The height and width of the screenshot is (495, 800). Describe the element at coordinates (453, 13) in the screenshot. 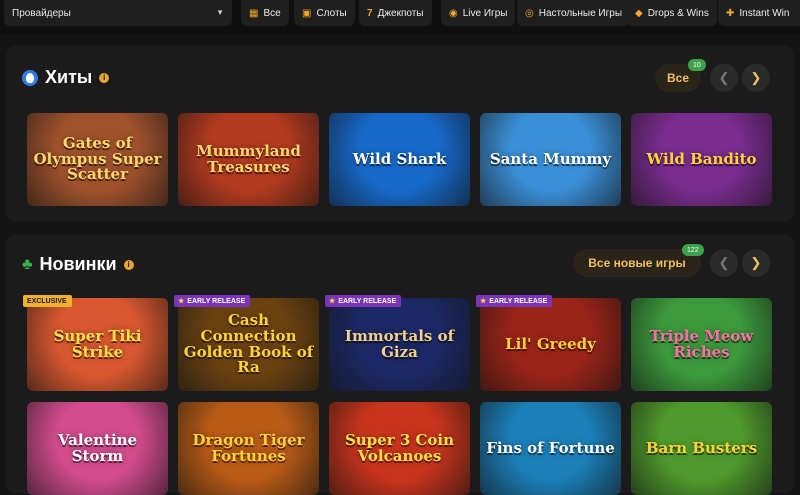

I see `live-icon: ◉` at that location.